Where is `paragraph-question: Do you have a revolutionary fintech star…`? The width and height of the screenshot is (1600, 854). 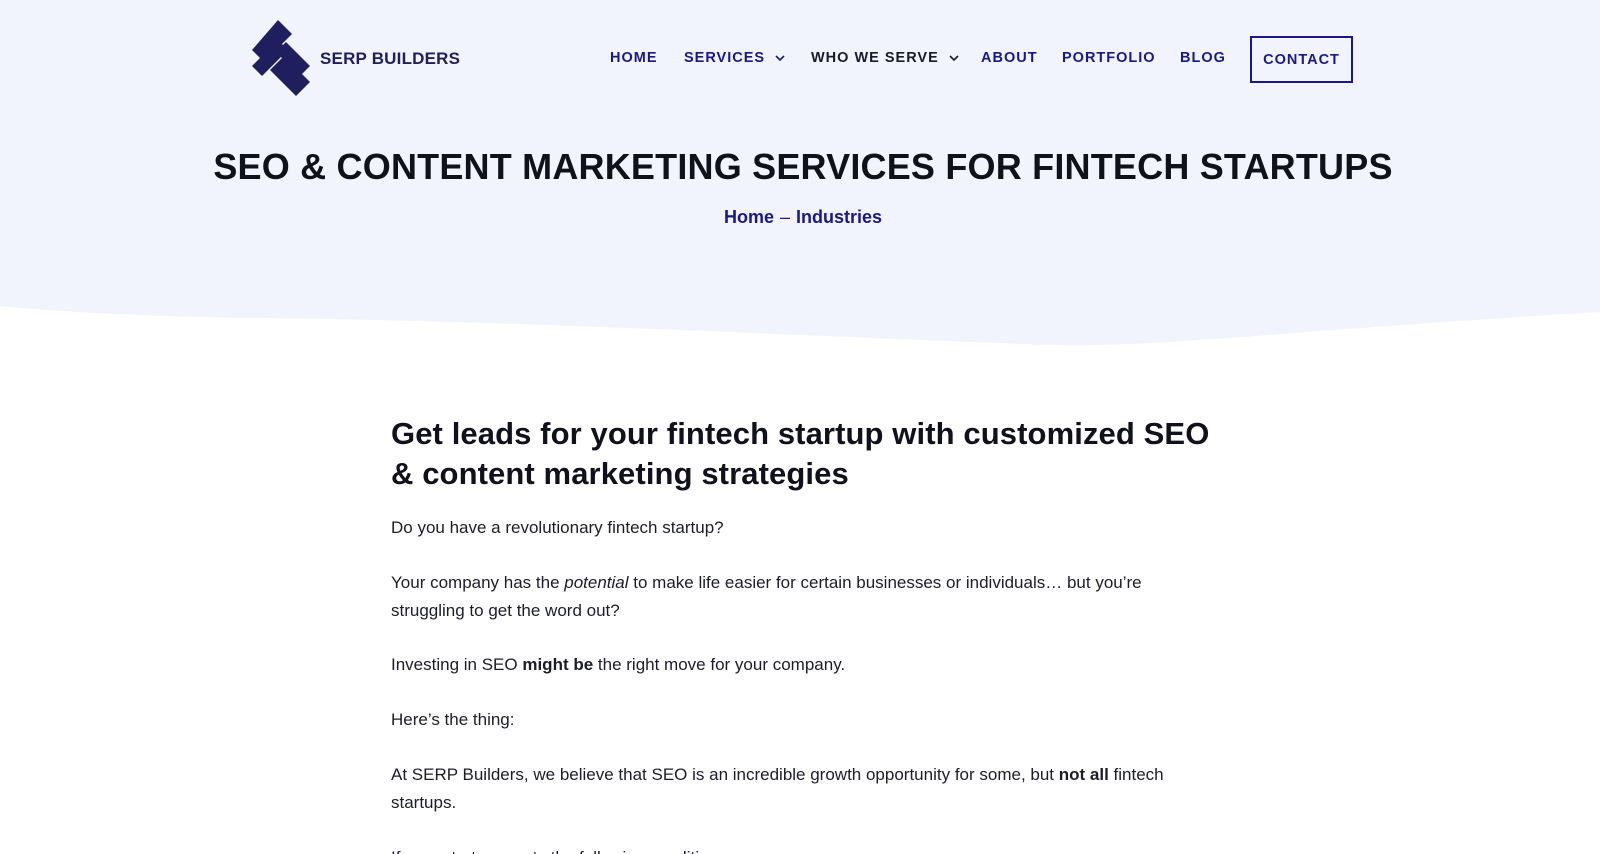
paragraph-question: Do you have a revolutionary fintech star… is located at coordinates (557, 527).